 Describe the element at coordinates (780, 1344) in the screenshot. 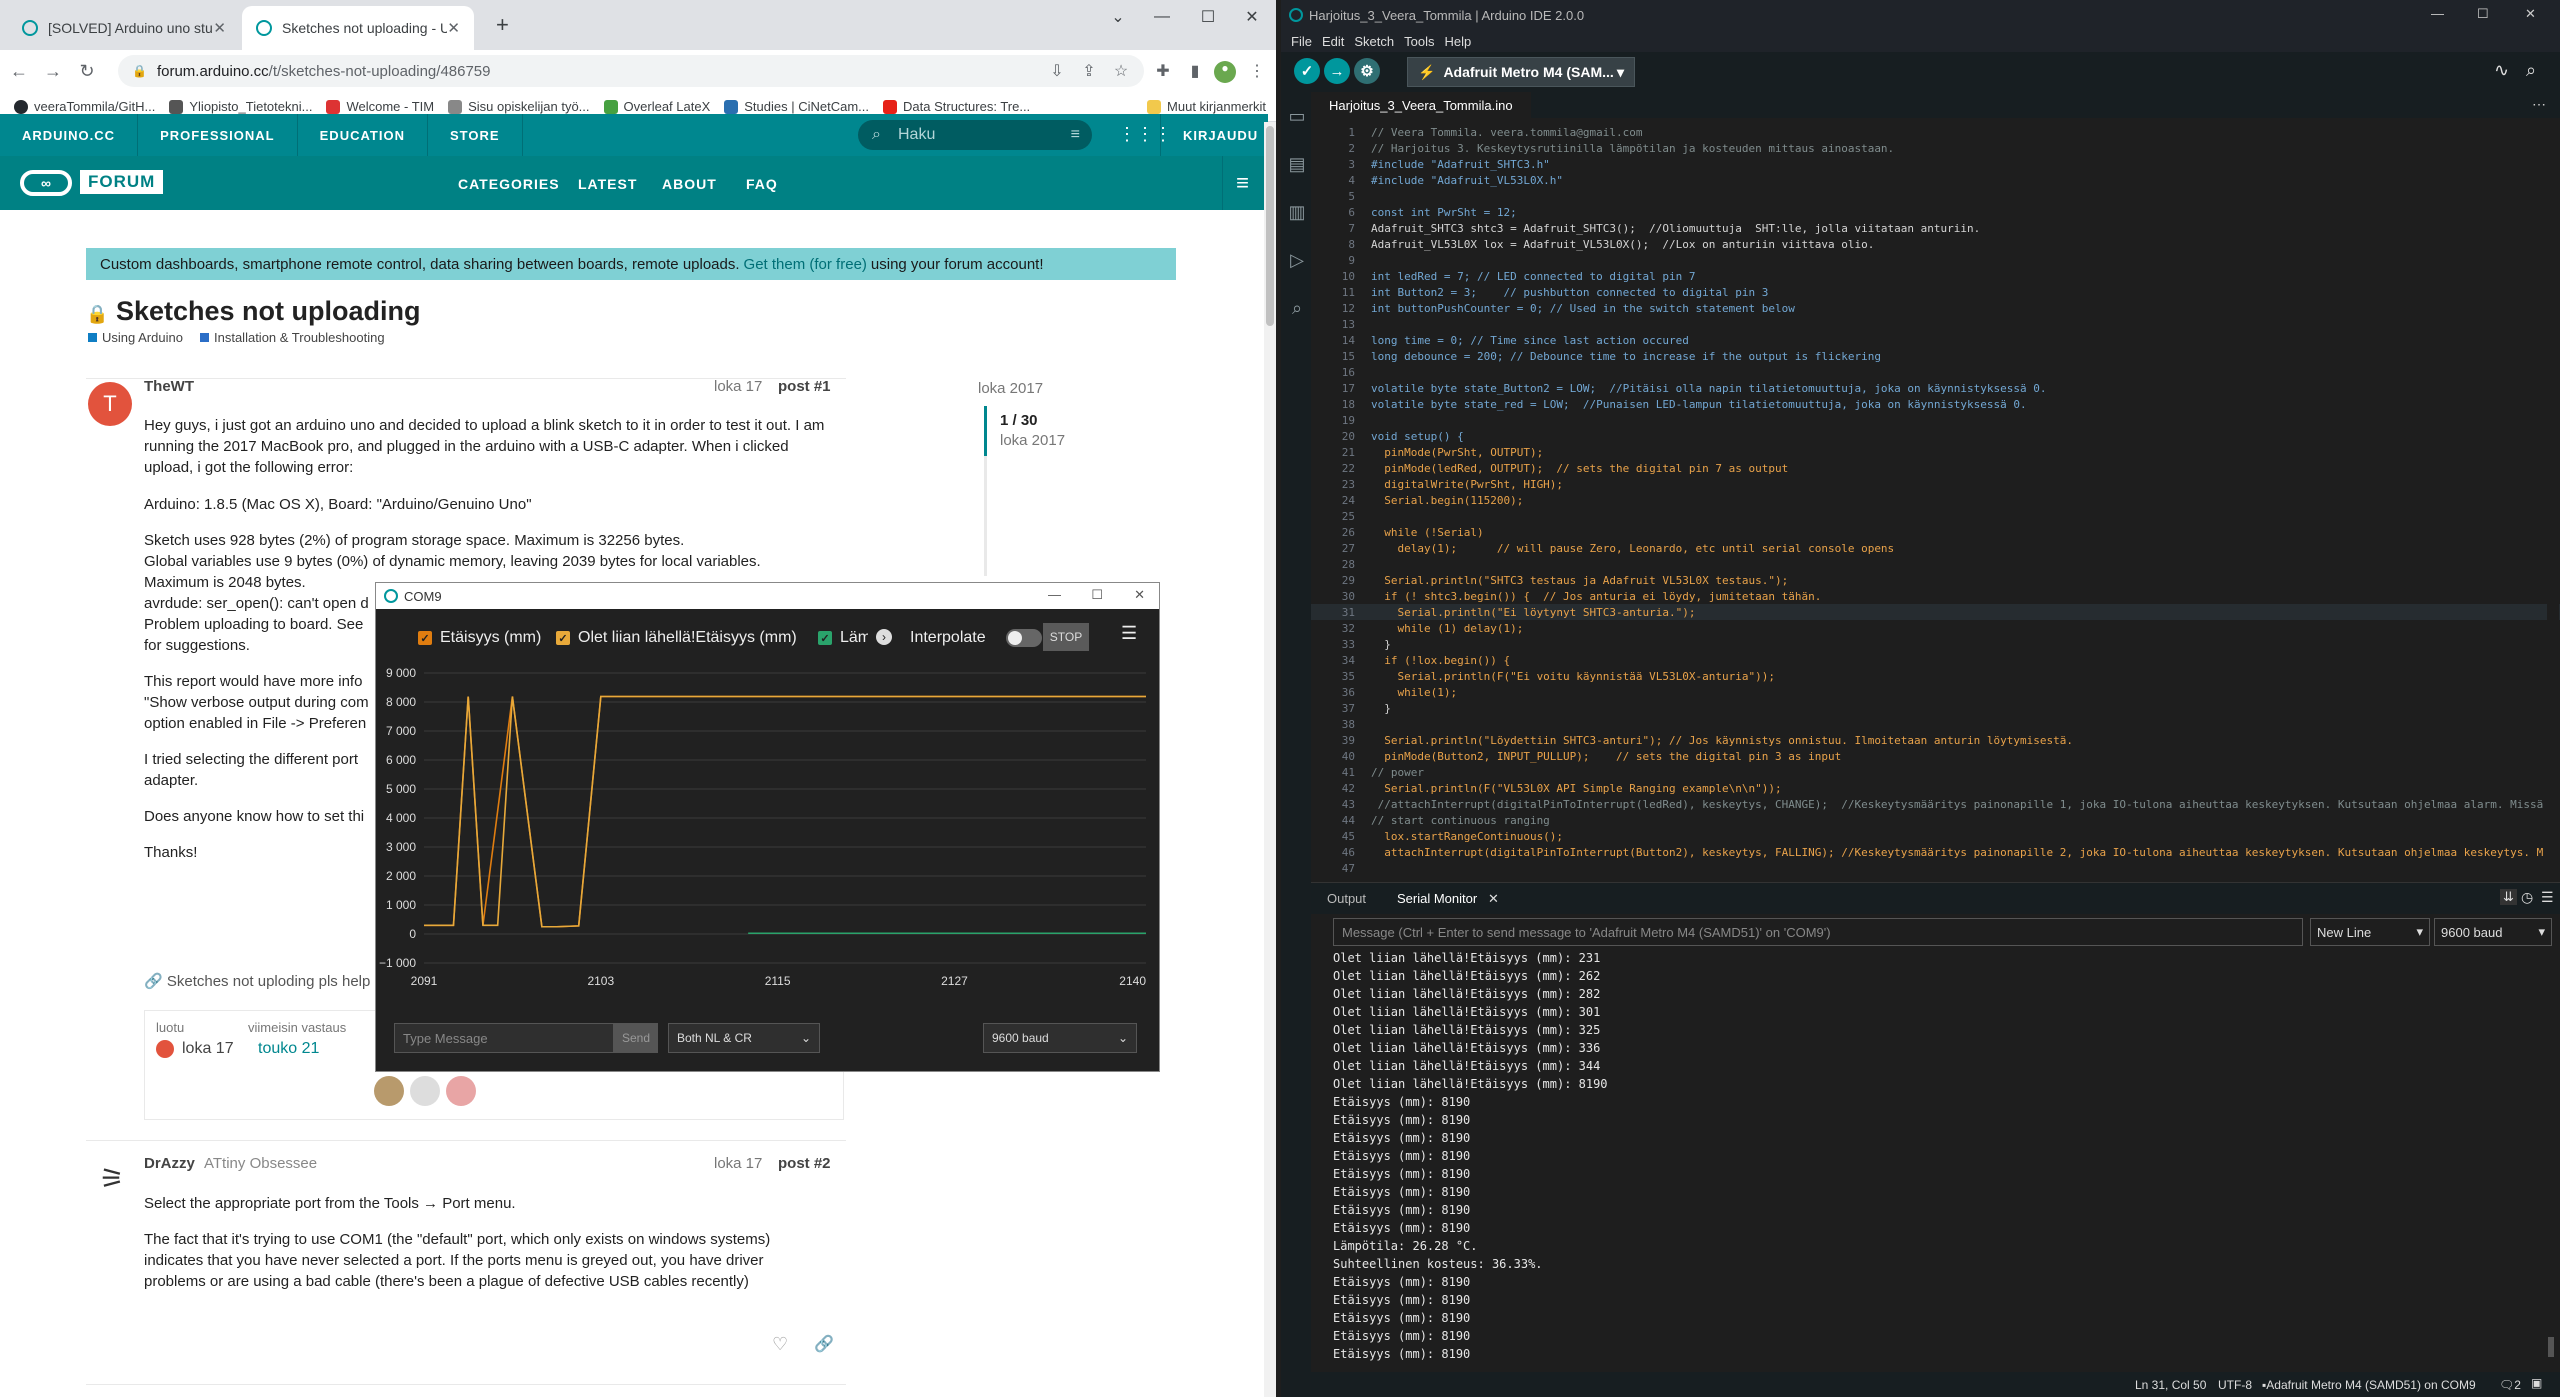

I see `like-icon: ♡` at that location.